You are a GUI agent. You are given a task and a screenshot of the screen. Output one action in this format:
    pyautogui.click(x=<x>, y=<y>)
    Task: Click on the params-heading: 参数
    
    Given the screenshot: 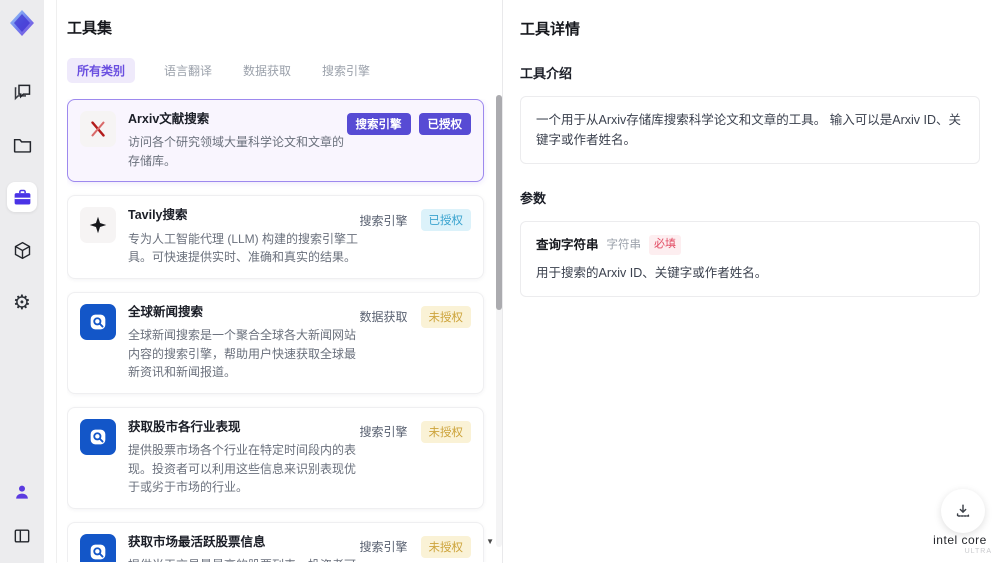 What is the action you would take?
    pyautogui.click(x=533, y=198)
    